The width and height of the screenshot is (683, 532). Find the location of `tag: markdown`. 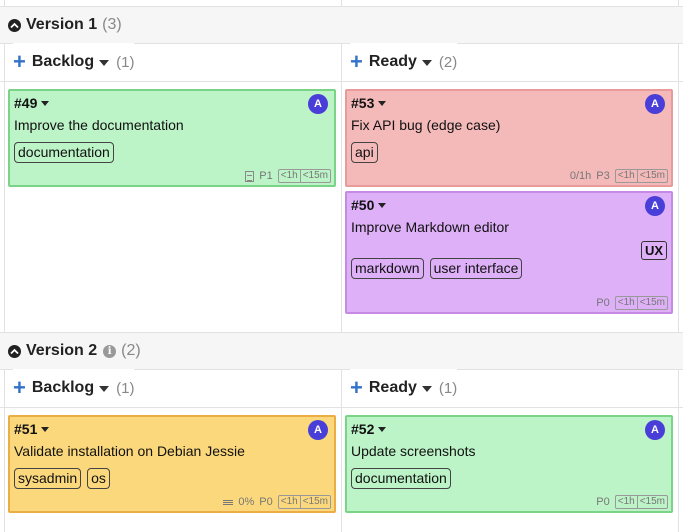

tag: markdown is located at coordinates (387, 268).